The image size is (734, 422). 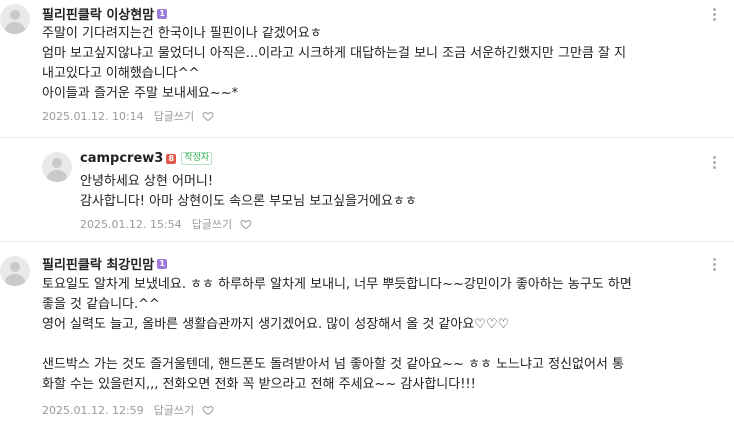 I want to click on comment-date: 2025.01.12. 15:54, so click(x=131, y=224).